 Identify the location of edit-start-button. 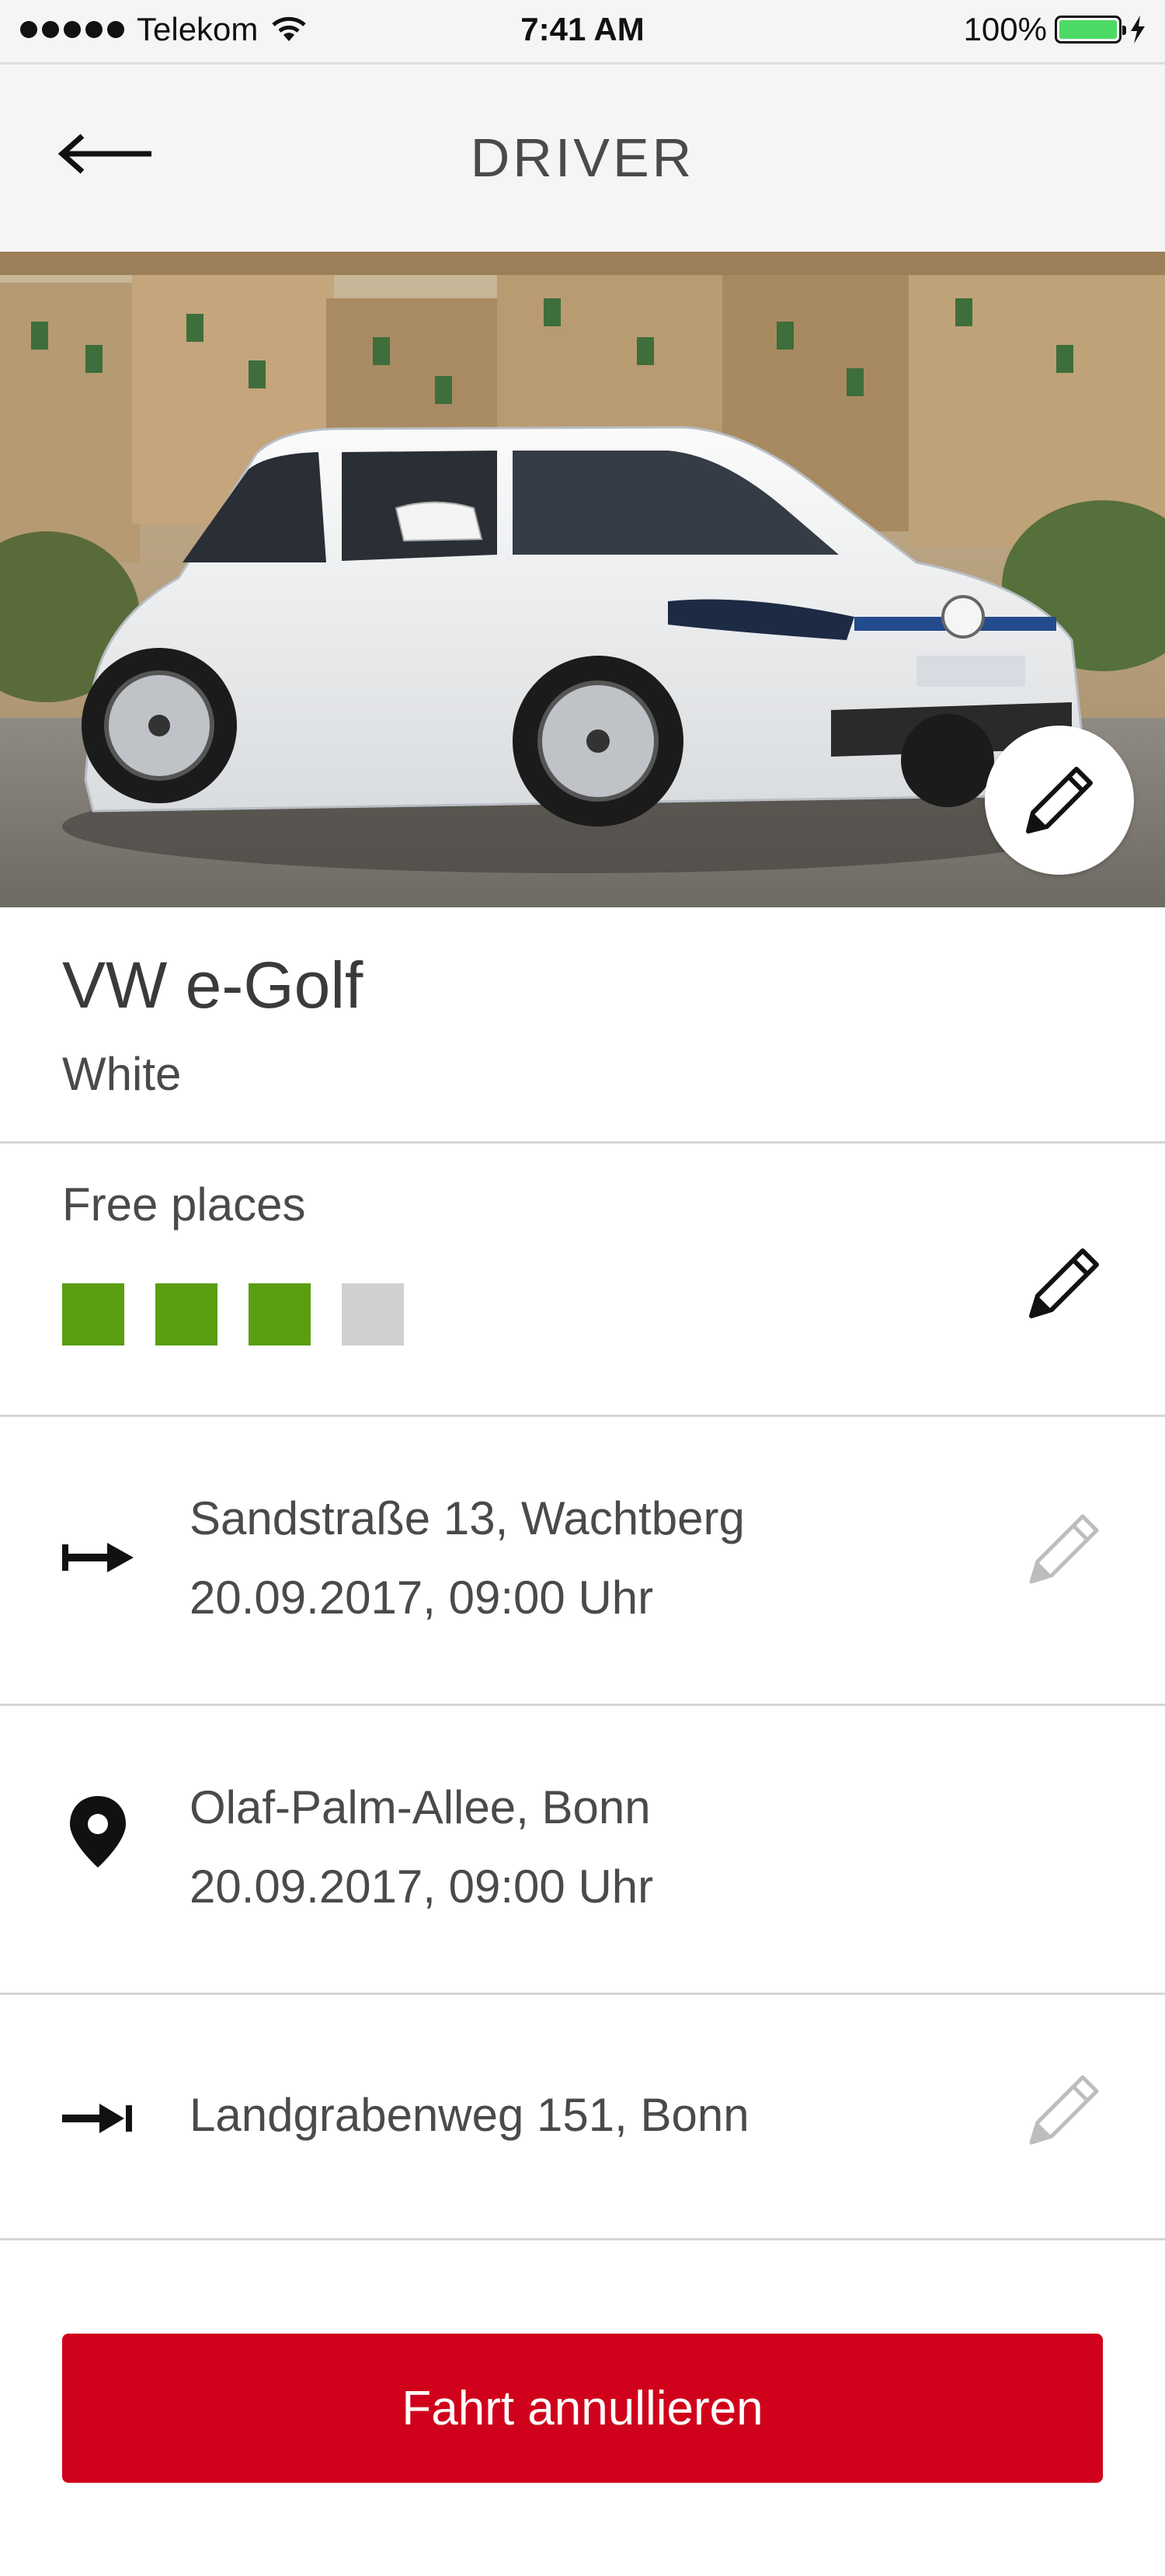
(1064, 1549).